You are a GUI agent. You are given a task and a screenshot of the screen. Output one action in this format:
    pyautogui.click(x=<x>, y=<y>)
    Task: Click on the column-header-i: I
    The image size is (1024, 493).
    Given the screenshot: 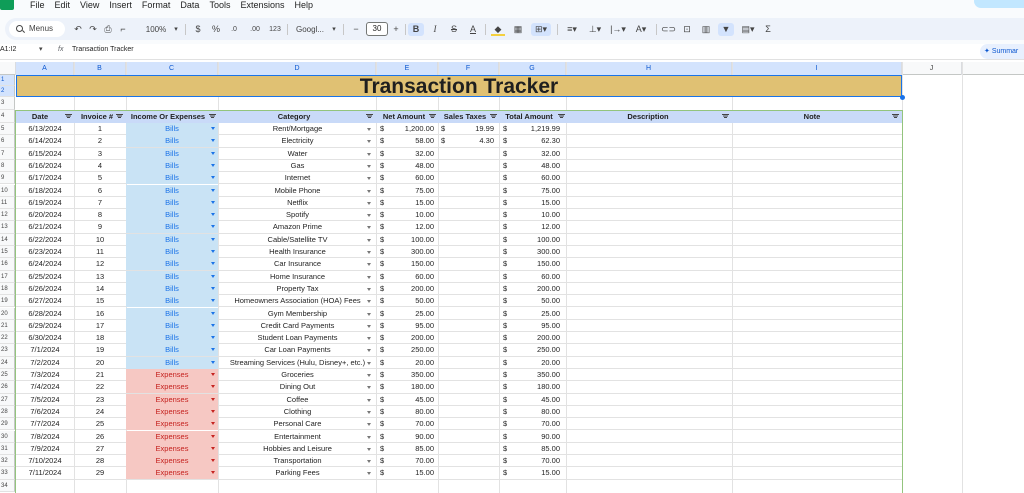 What is the action you would take?
    pyautogui.click(x=817, y=68)
    